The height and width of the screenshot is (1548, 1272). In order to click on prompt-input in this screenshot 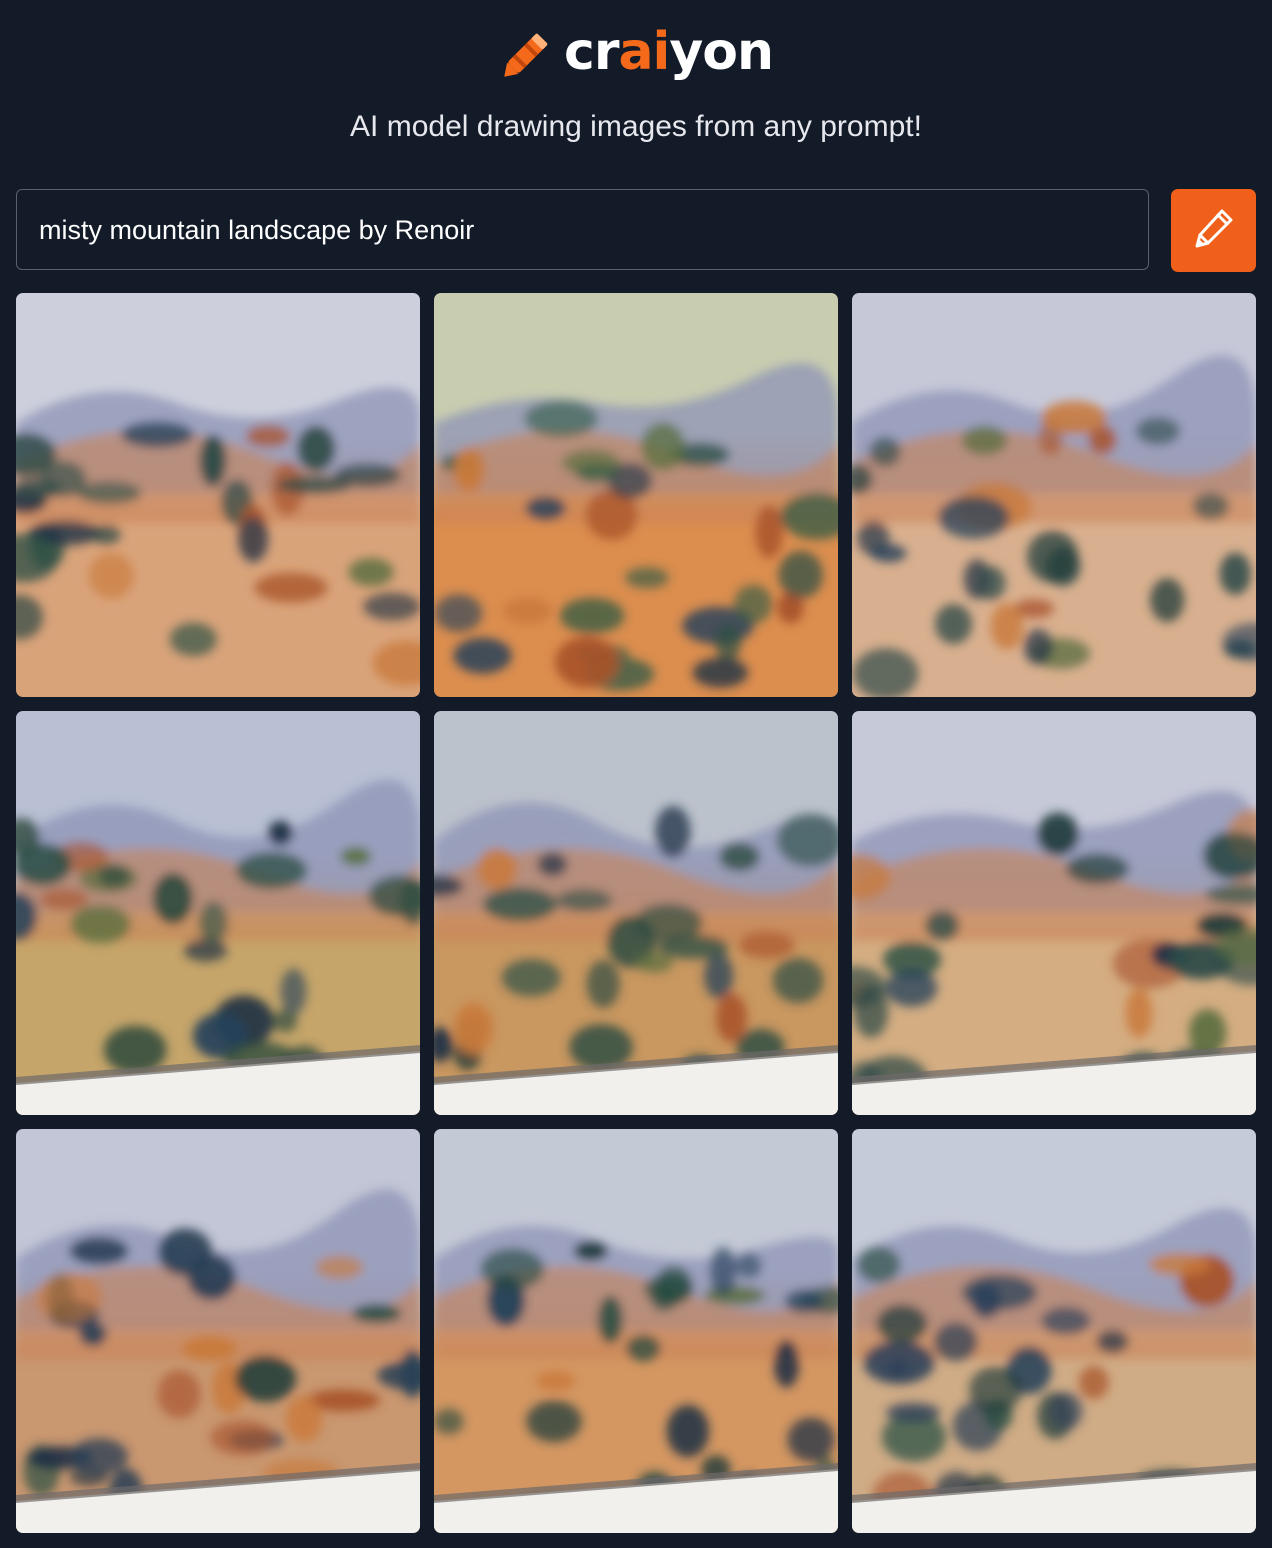, I will do `click(584, 230)`.